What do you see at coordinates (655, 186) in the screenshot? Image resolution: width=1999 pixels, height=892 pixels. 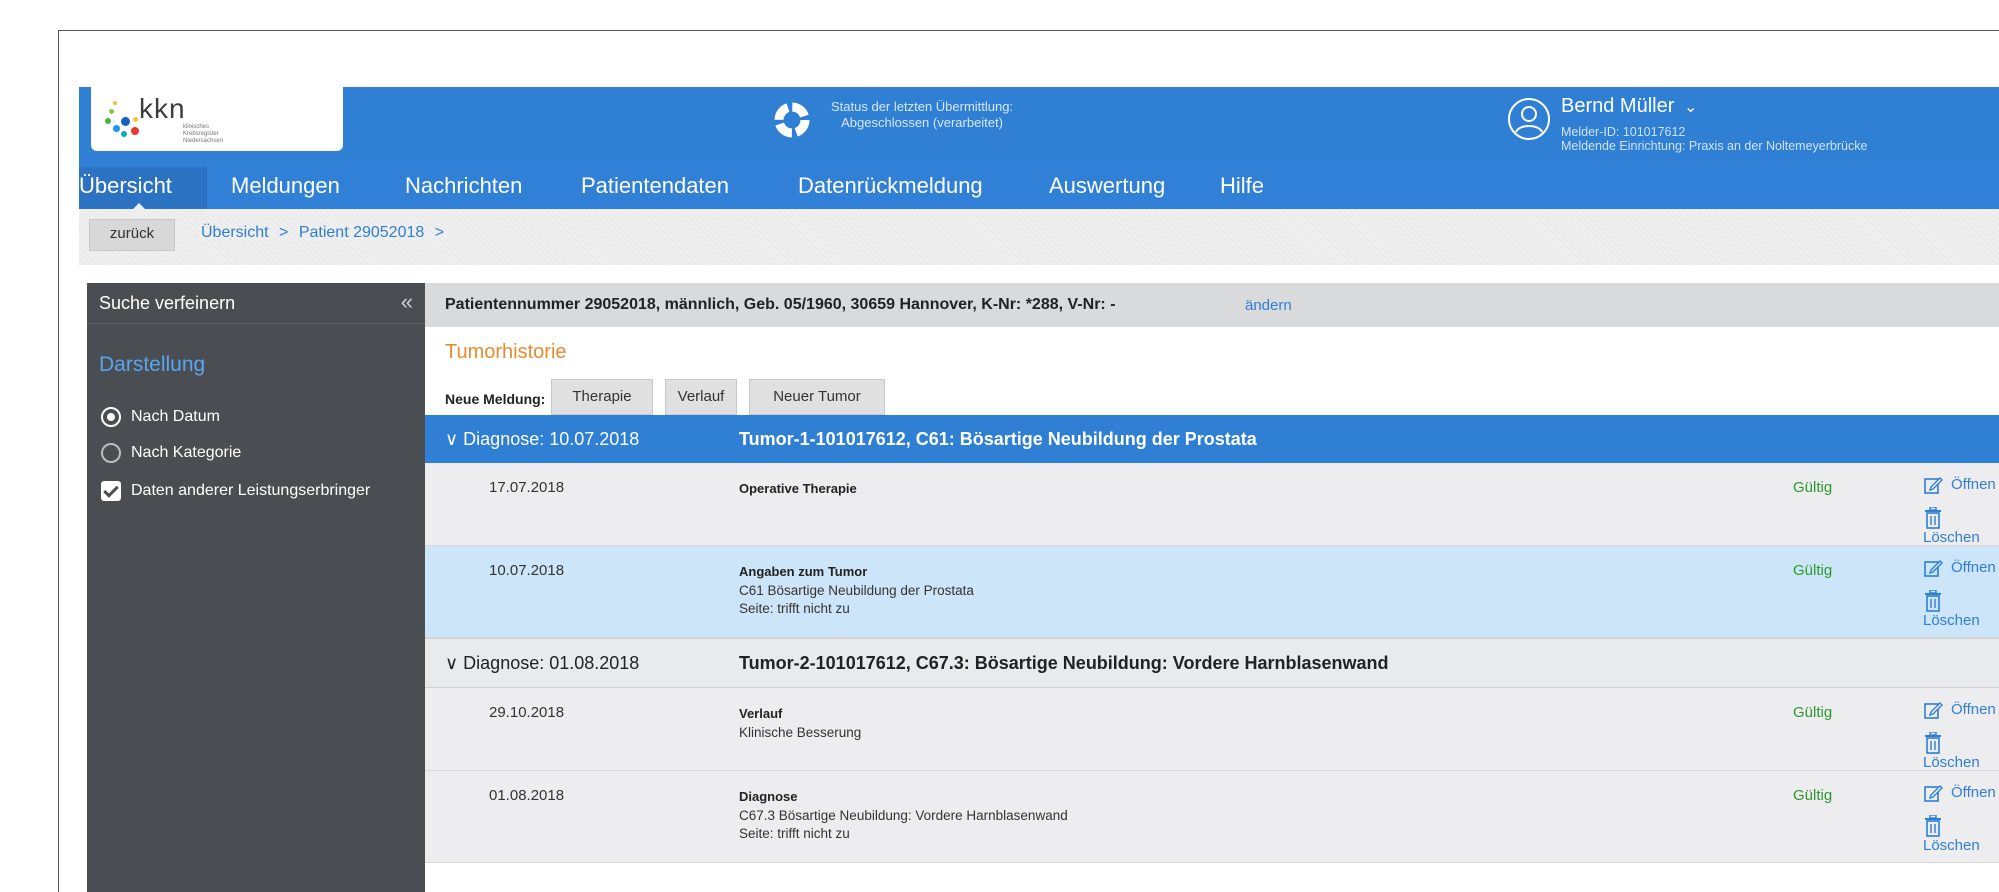 I see `tab-patientendaten: Patientendaten` at bounding box center [655, 186].